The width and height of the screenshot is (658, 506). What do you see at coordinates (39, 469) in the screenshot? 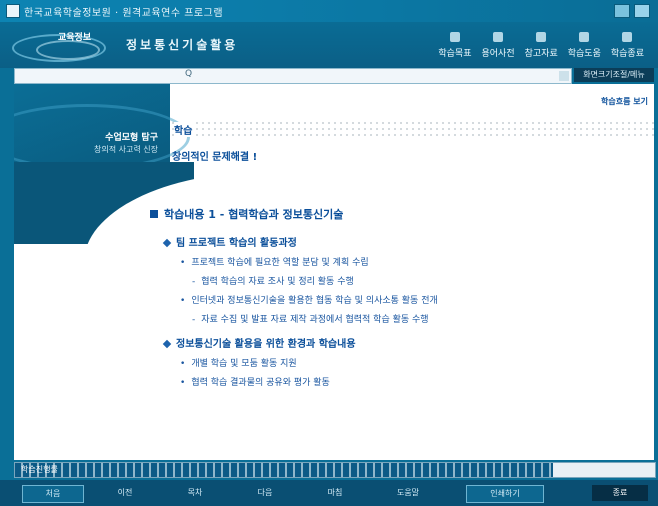
I see `progress-label: 학습진행률` at bounding box center [39, 469].